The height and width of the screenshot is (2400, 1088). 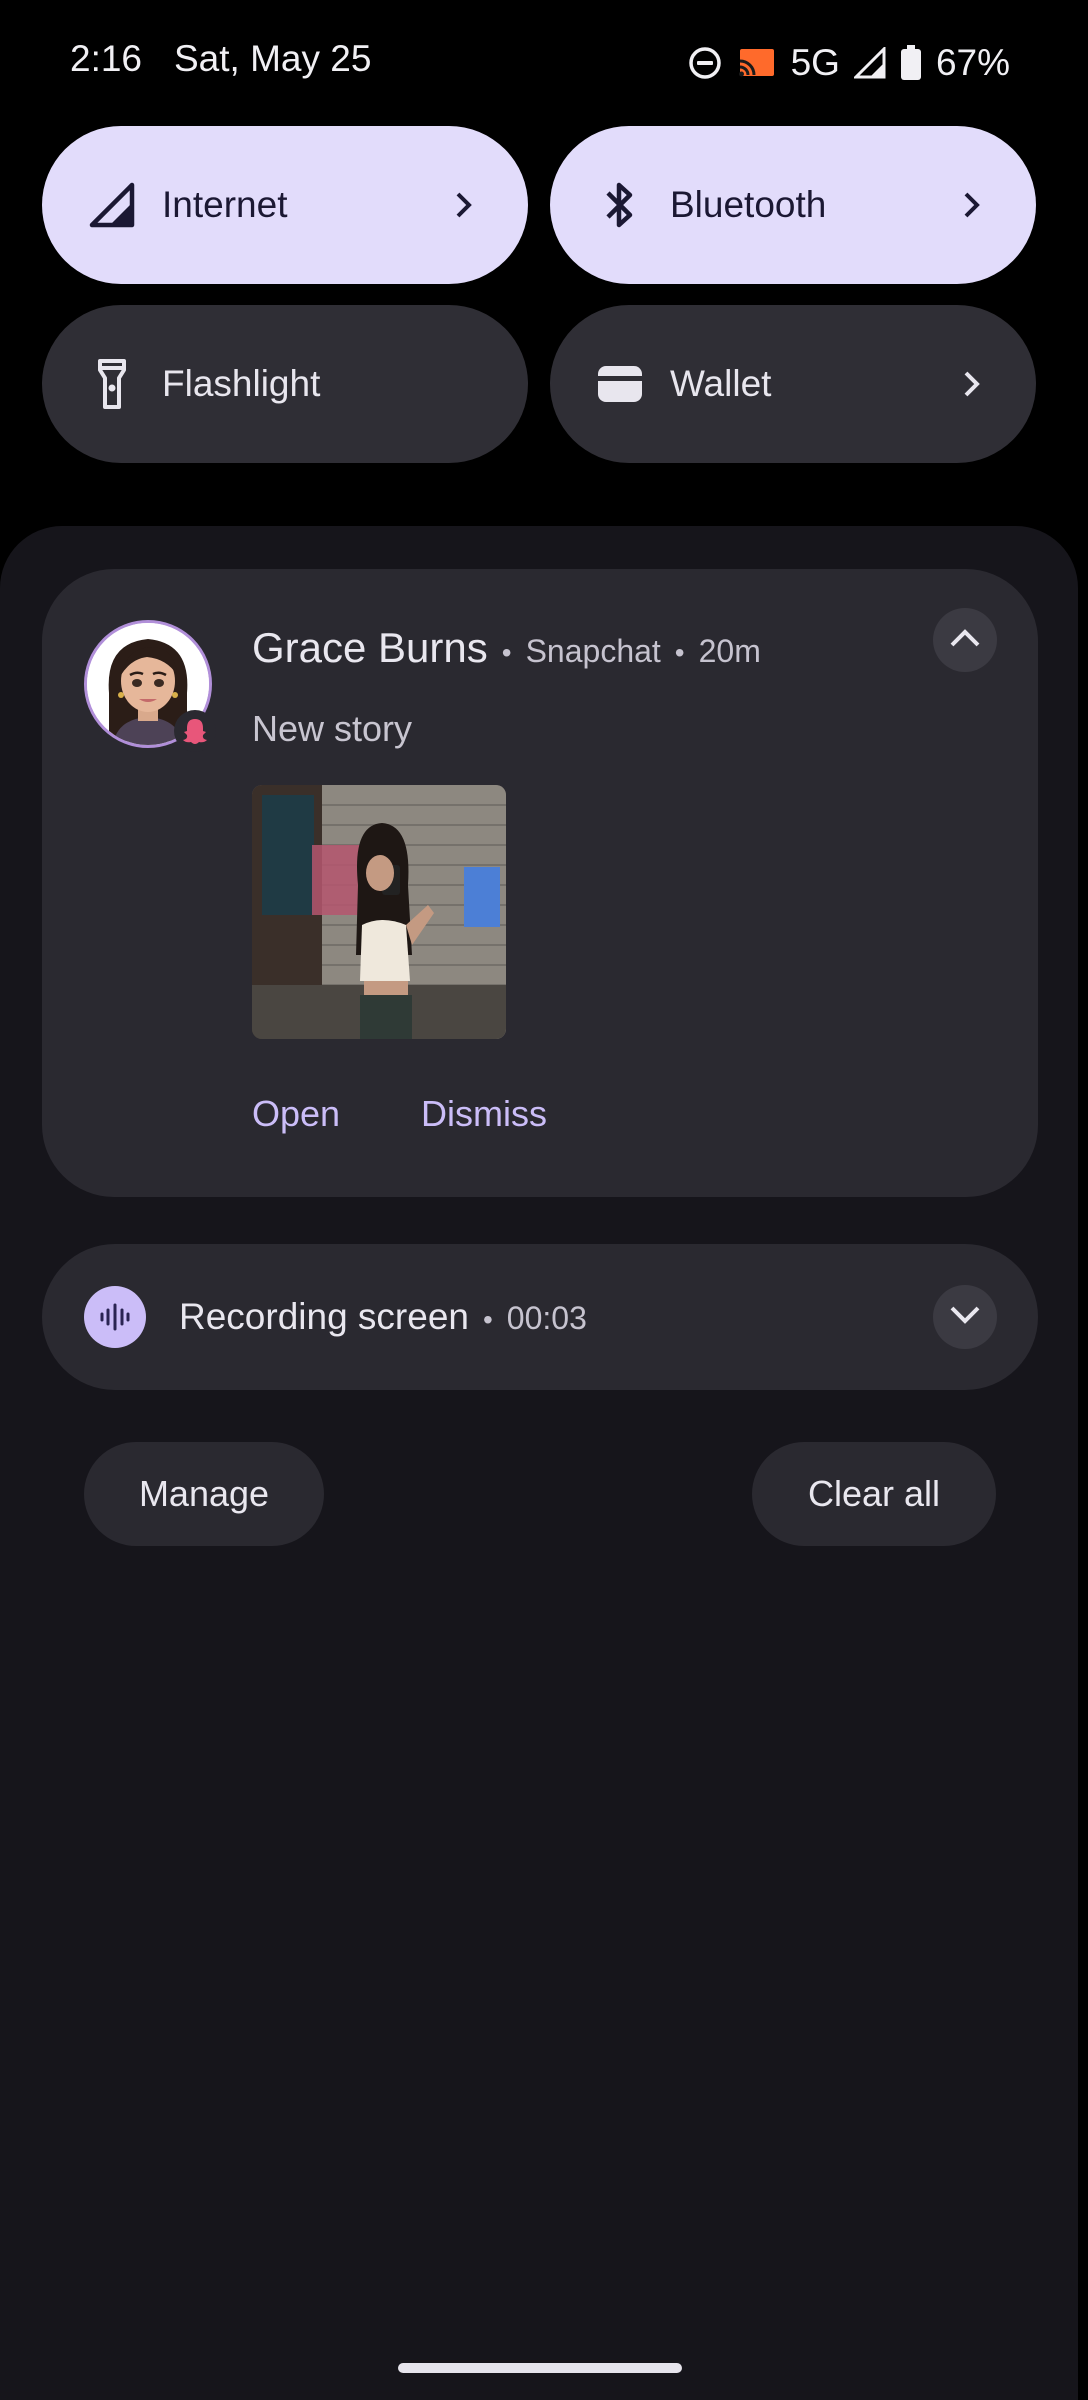 I want to click on cast-icon, so click(x=757, y=63).